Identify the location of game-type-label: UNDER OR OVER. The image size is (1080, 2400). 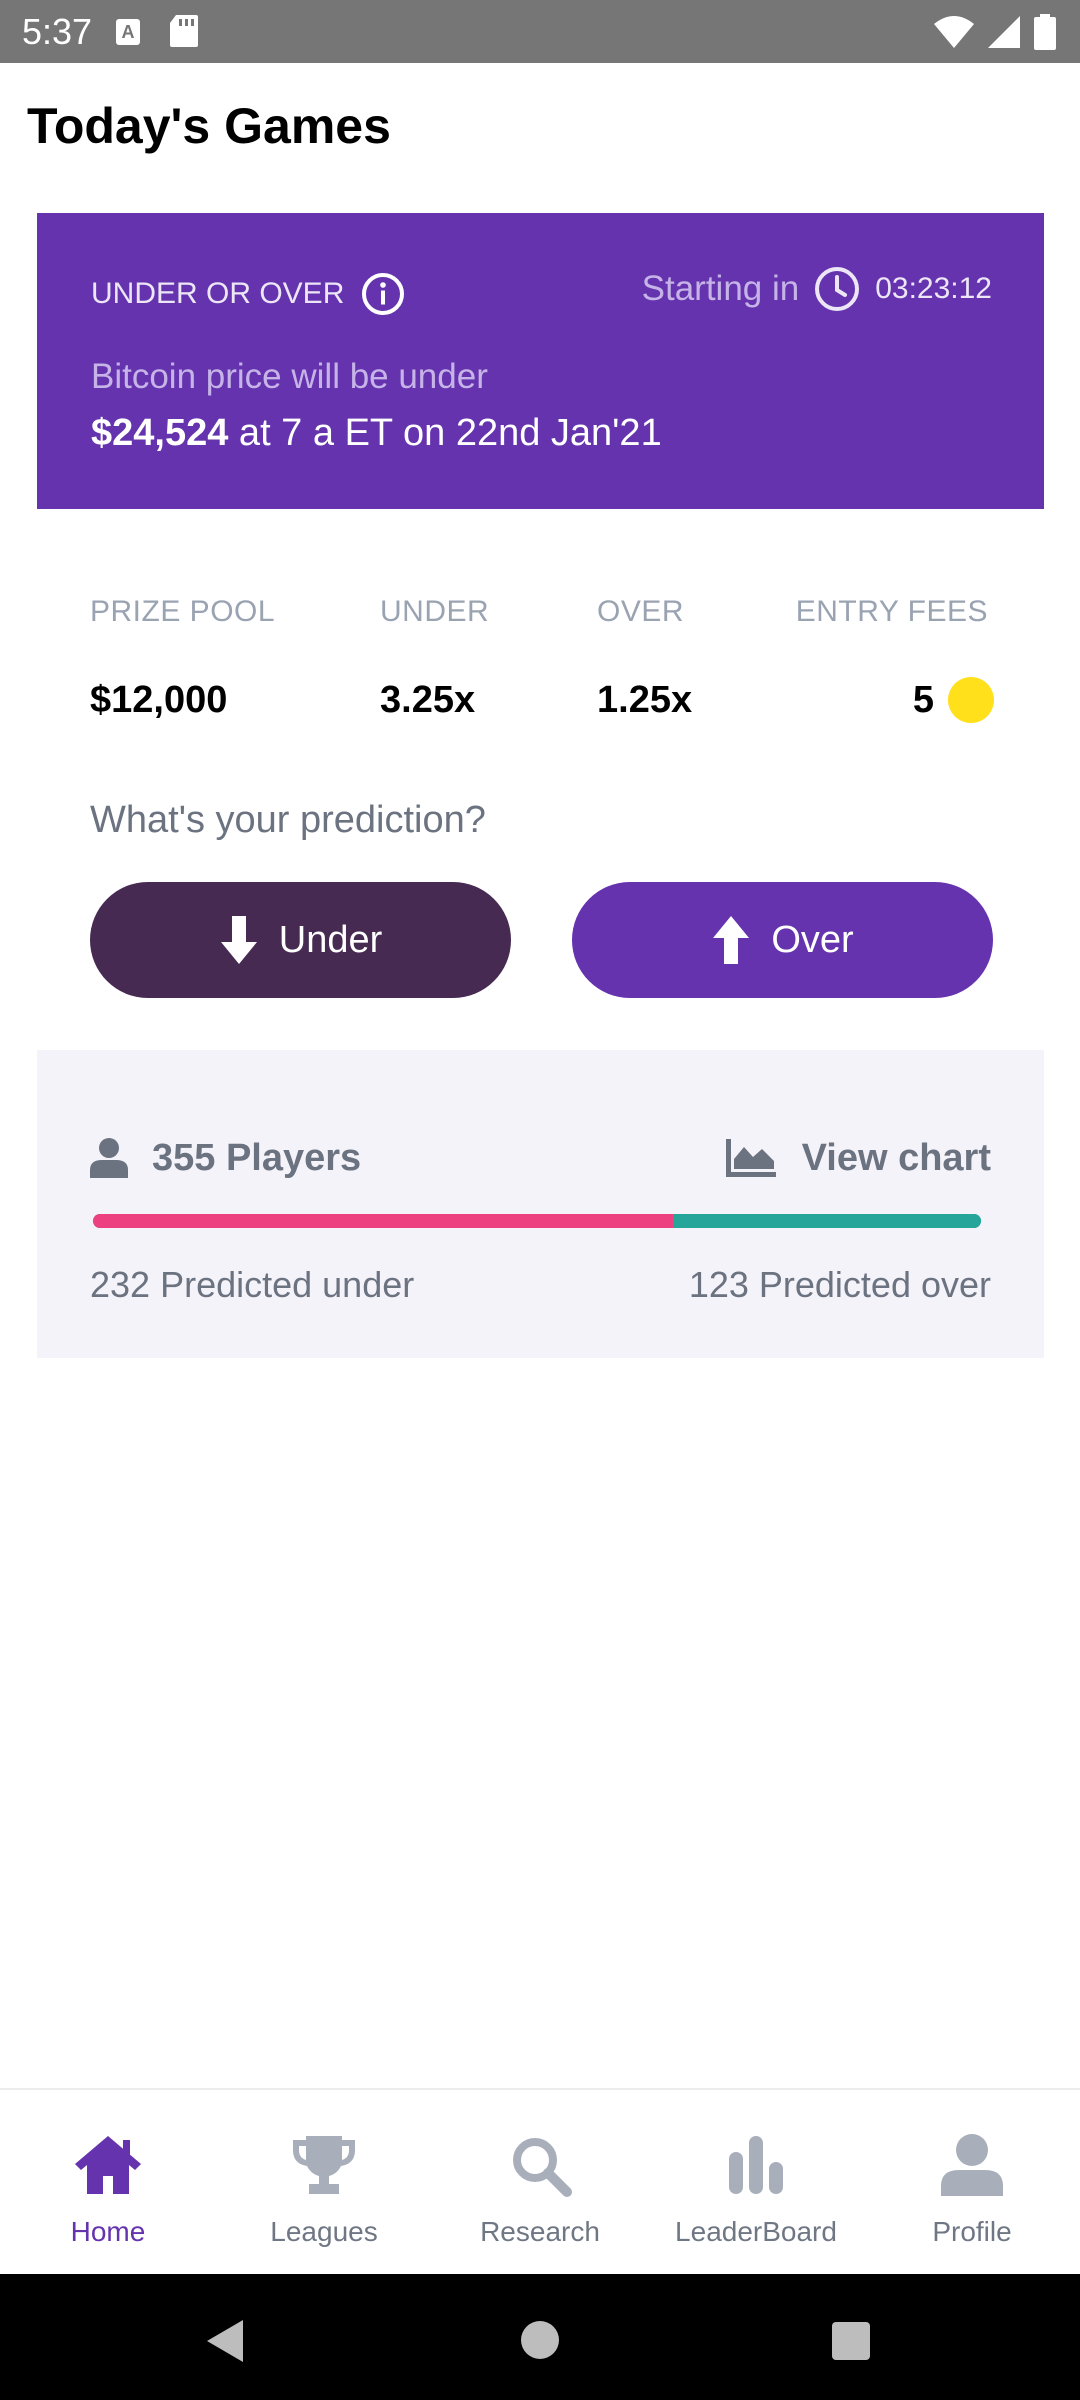
(218, 293).